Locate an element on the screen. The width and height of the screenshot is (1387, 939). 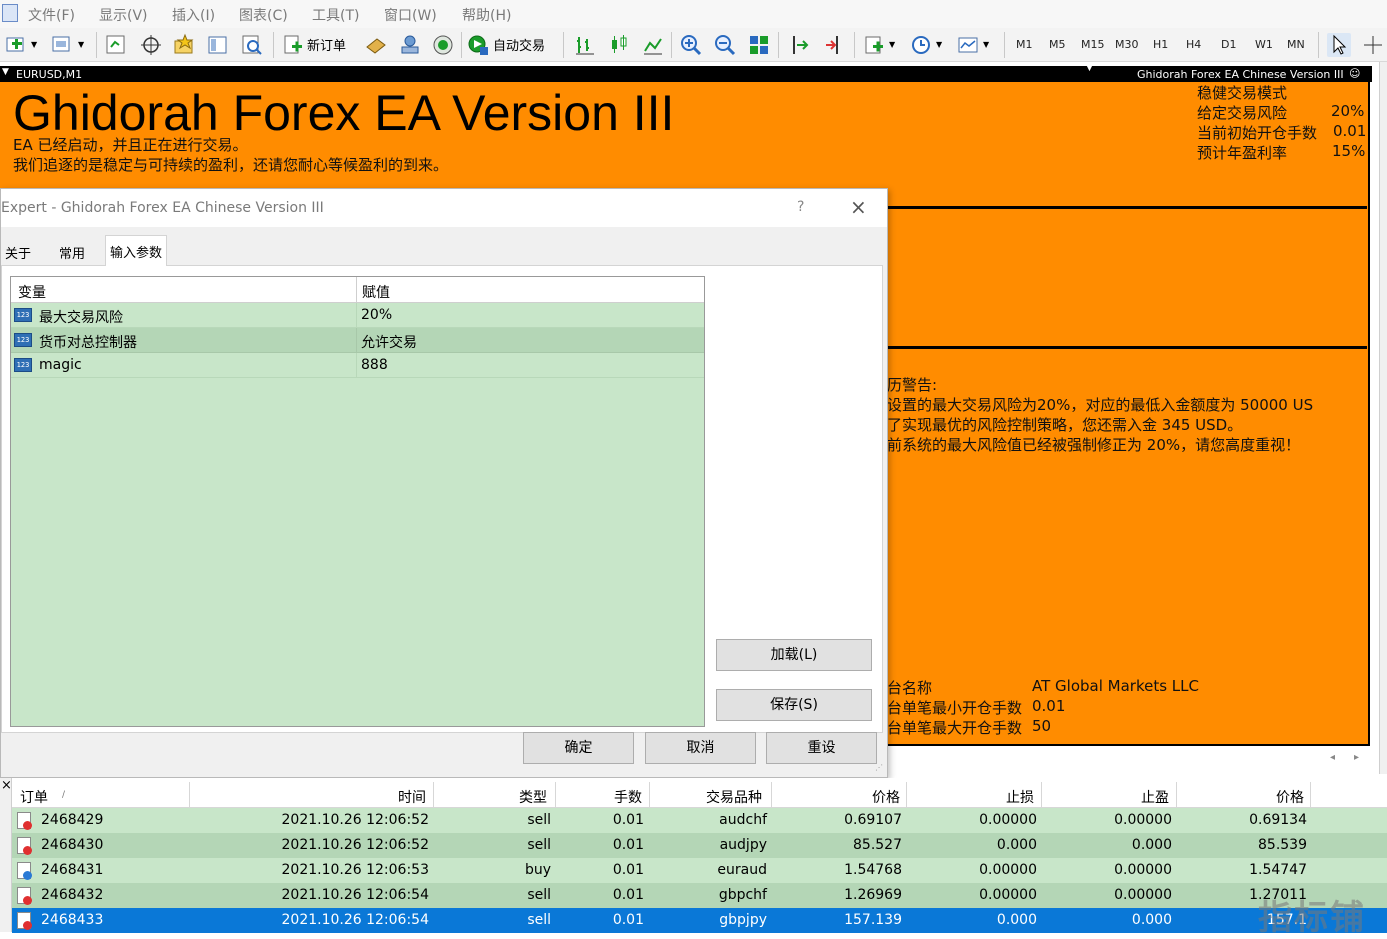
terminal-side-bar: × is located at coordinates (6, 855).